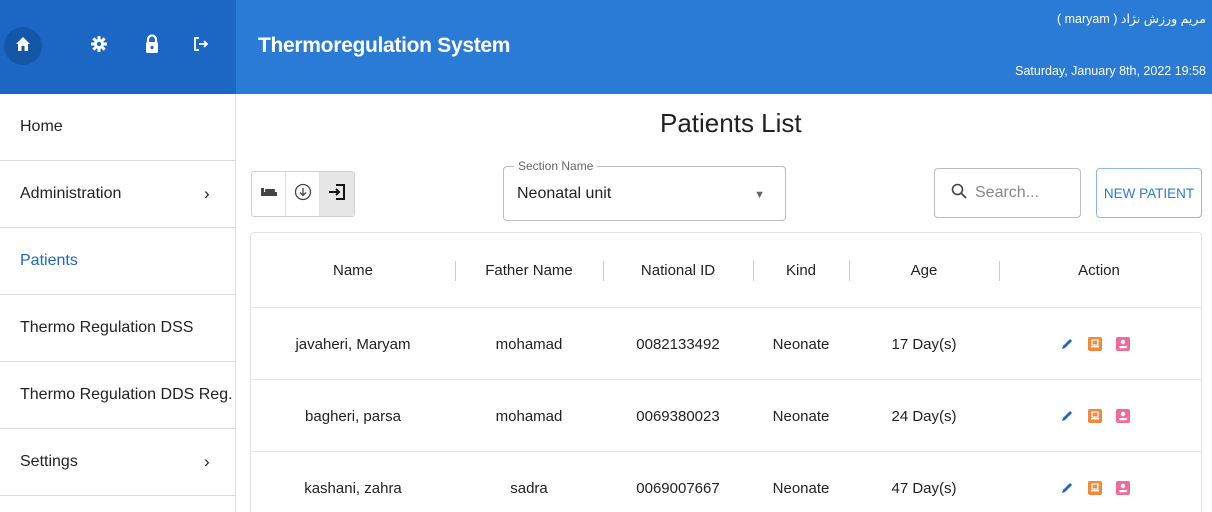 Image resolution: width=1212 pixels, height=512 pixels. I want to click on section-select-label: Section Name, so click(556, 166).